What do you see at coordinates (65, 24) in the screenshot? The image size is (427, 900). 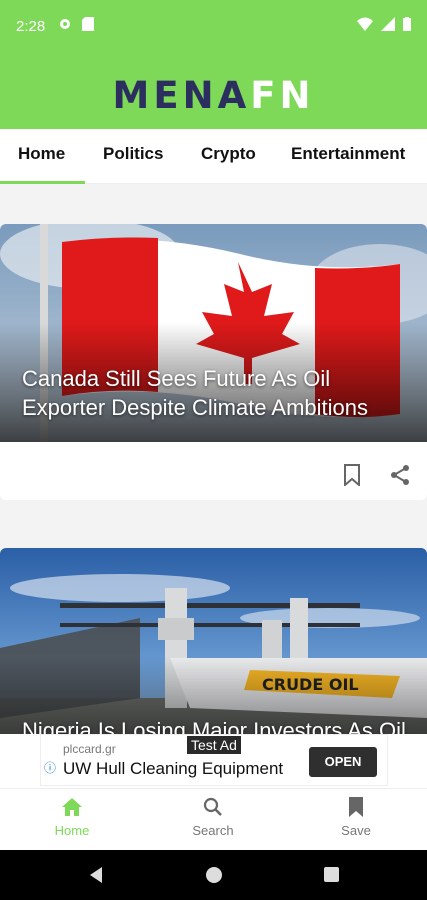 I see `settings-icon` at bounding box center [65, 24].